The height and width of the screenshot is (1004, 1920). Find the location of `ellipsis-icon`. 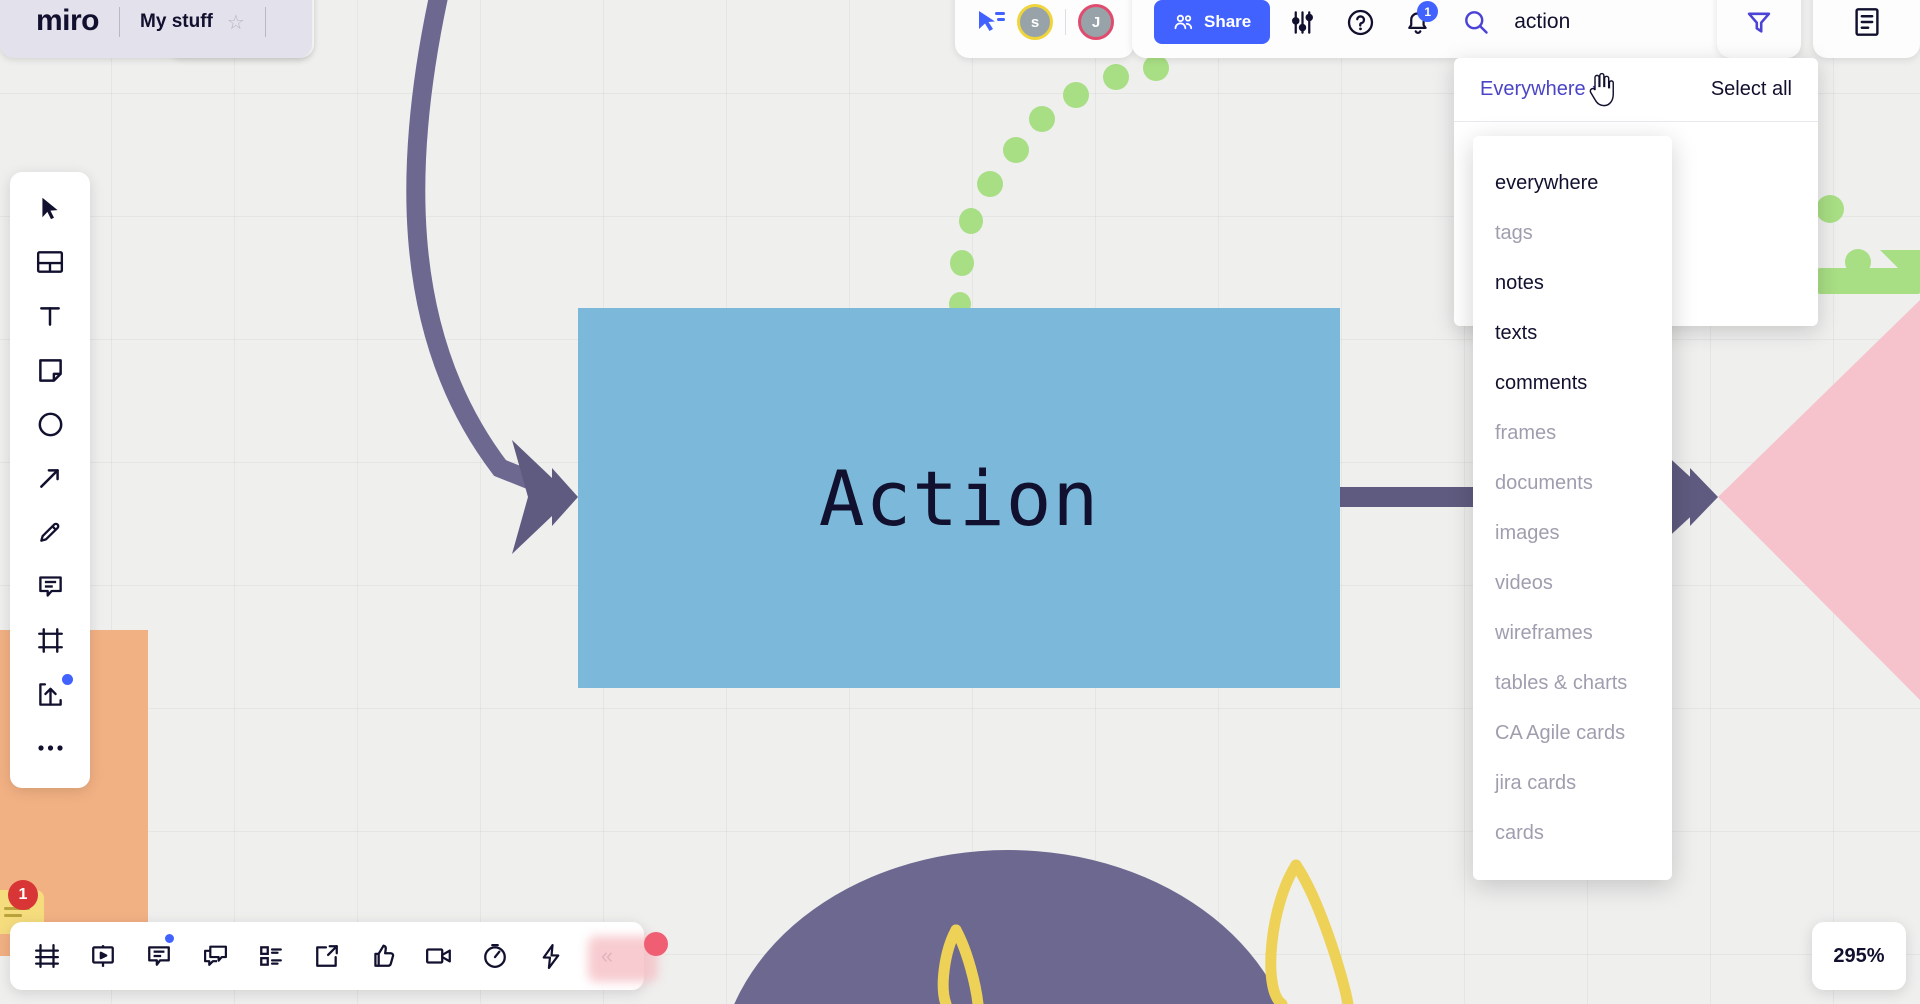

ellipsis-icon is located at coordinates (50, 748).